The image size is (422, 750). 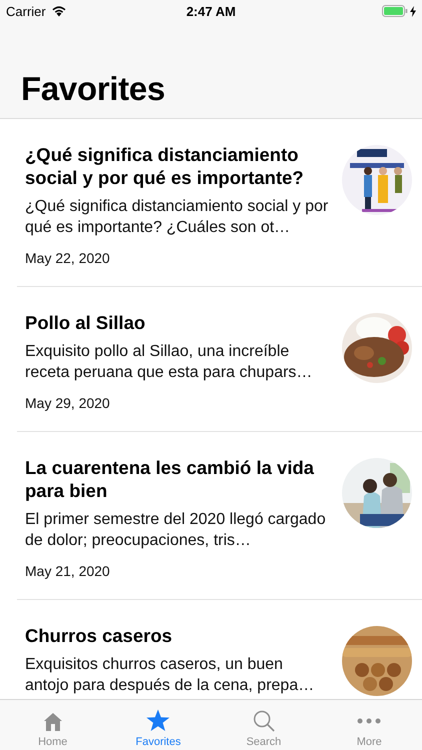 What do you see at coordinates (369, 721) in the screenshot?
I see `more-icon` at bounding box center [369, 721].